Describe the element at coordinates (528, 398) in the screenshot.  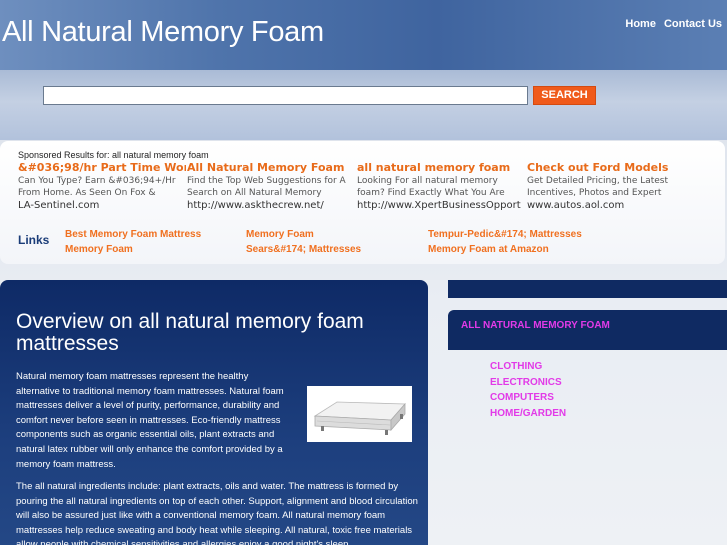
I see `category-item: COMPUTERS` at that location.